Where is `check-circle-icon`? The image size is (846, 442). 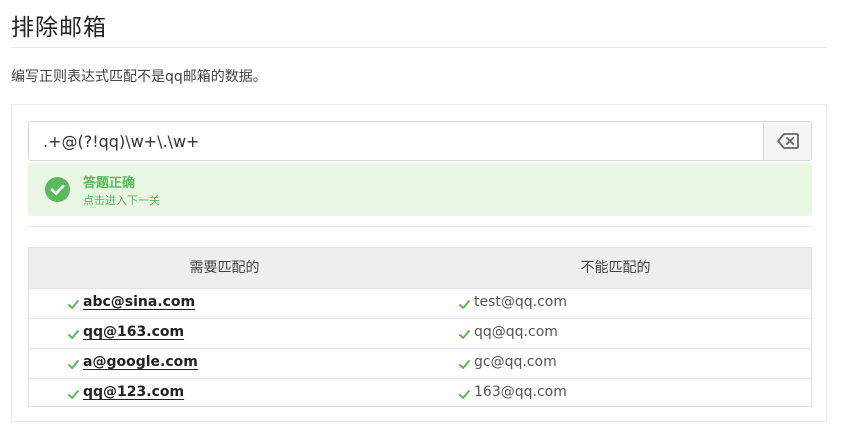
check-circle-icon is located at coordinates (57, 189).